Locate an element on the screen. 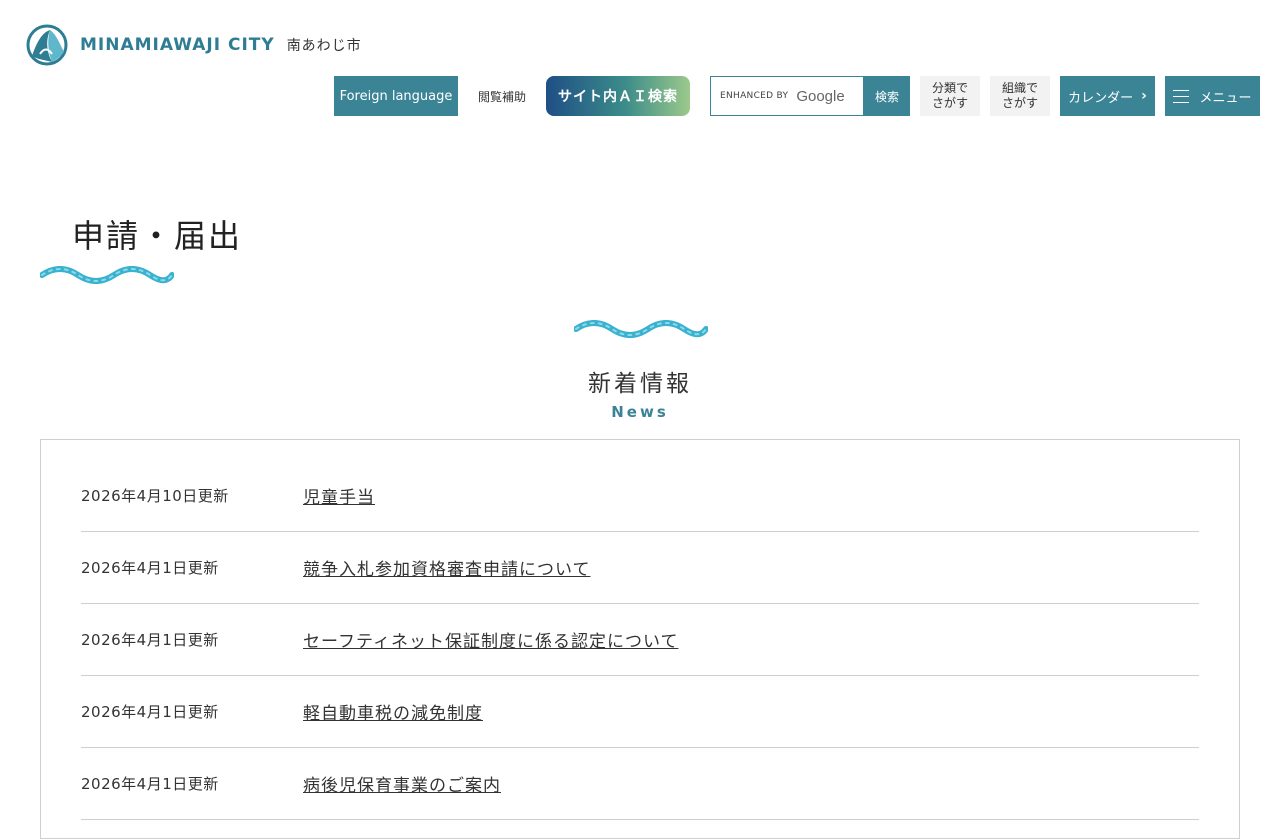 This screenshot has height=839, width=1280. news-link: 病後児保育事業のご案内 is located at coordinates (402, 783).